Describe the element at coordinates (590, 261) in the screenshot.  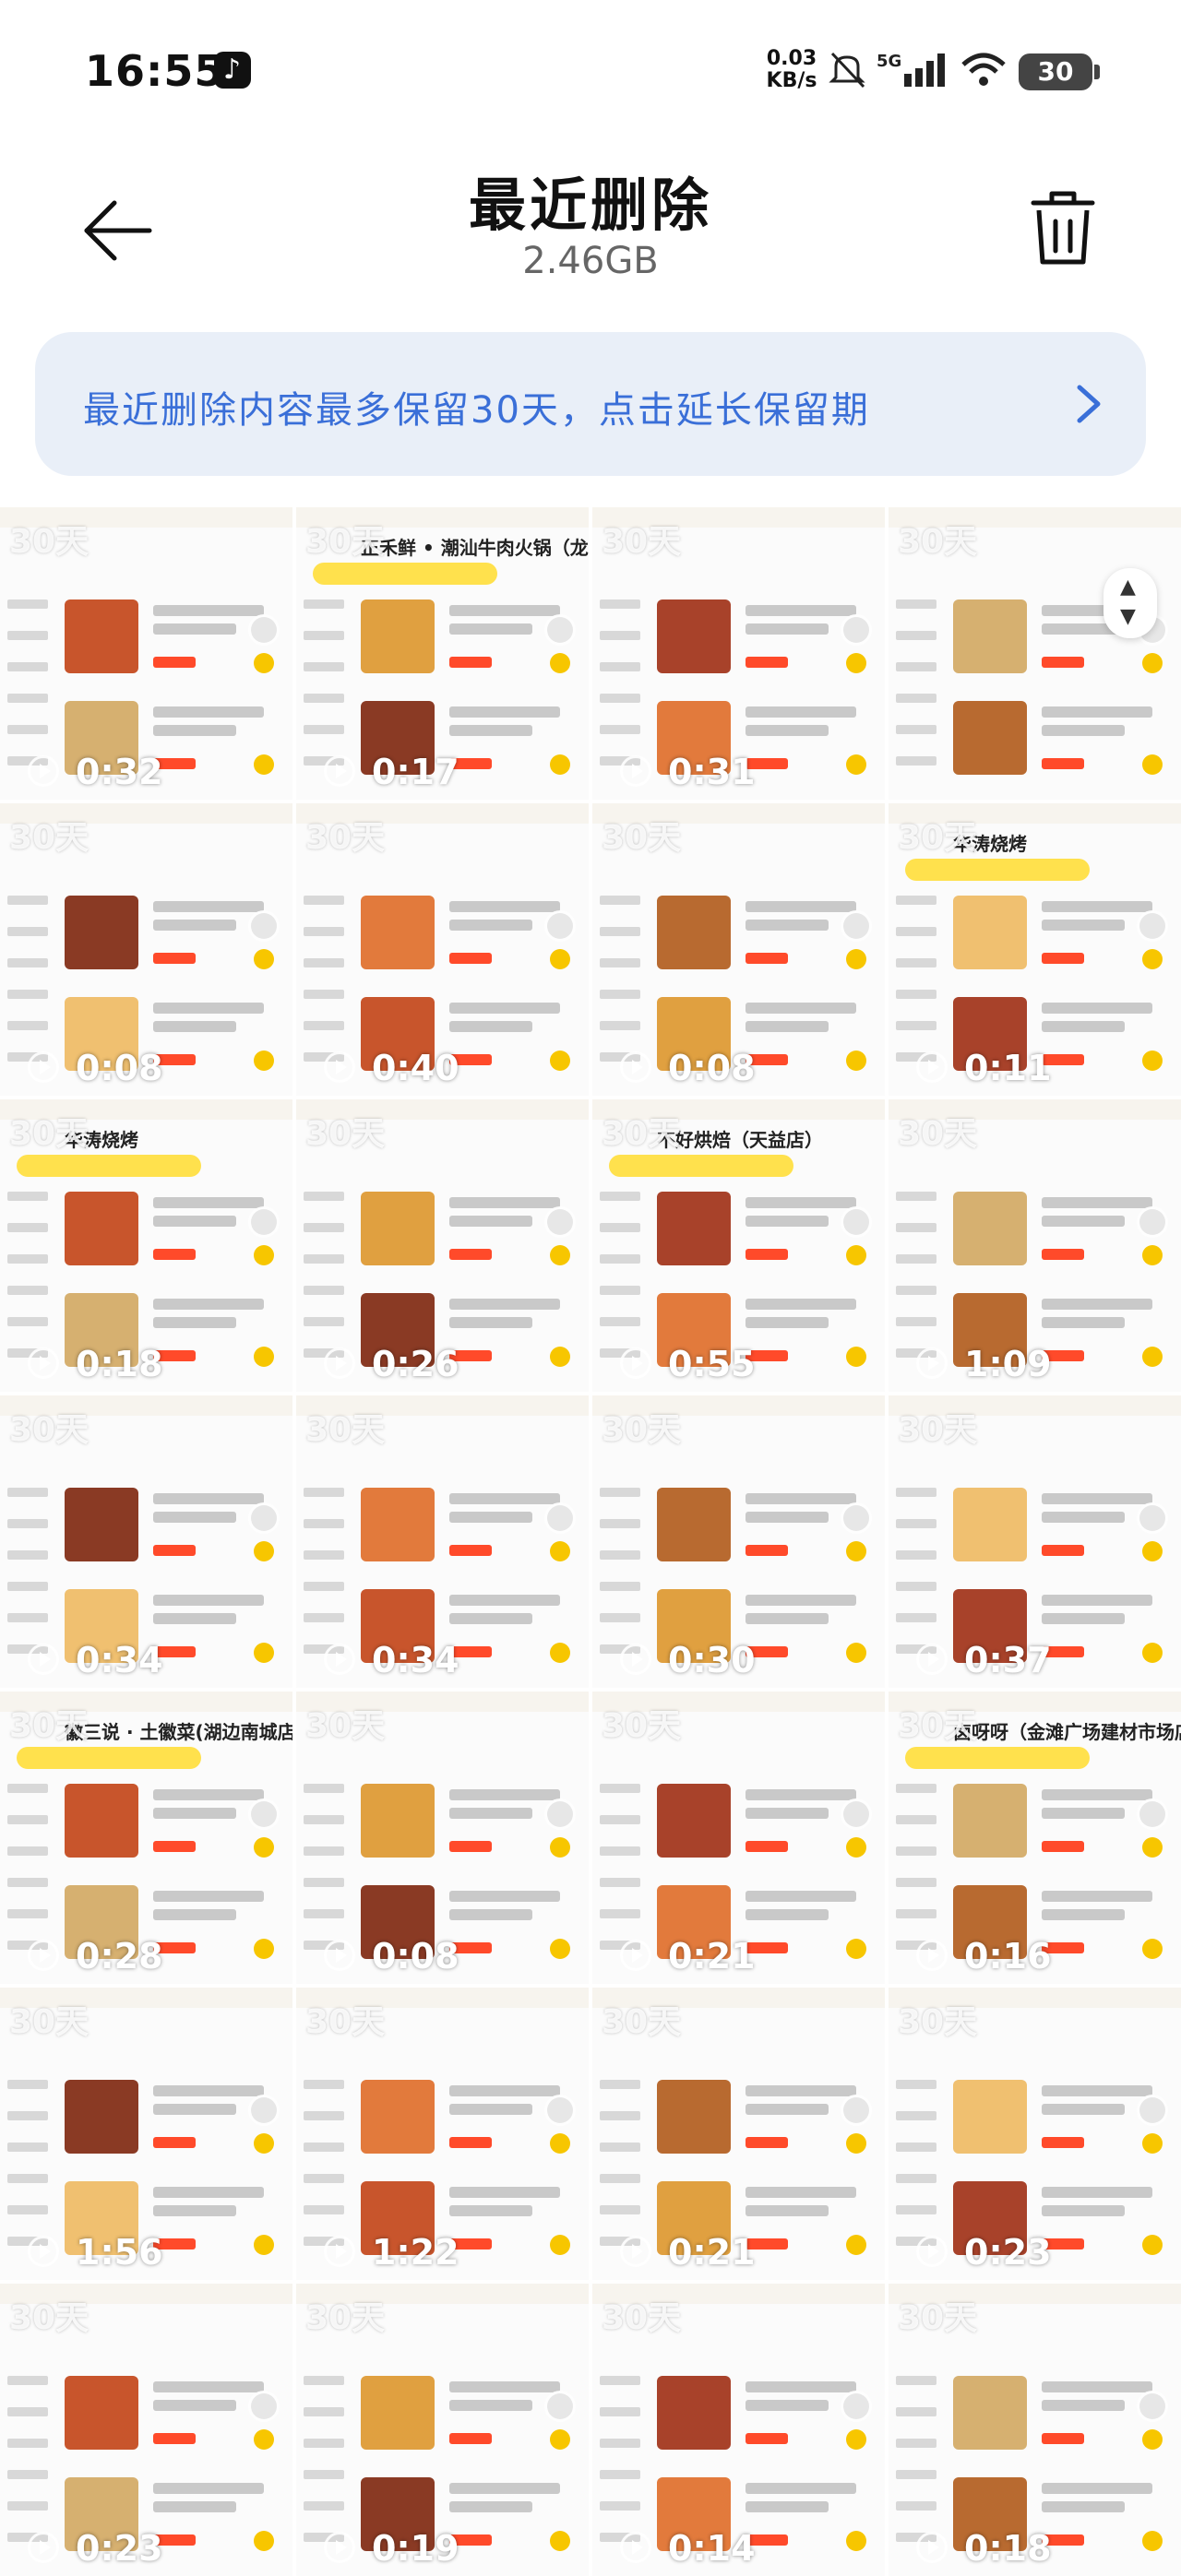
I see `storage-size: 2.46GB` at that location.